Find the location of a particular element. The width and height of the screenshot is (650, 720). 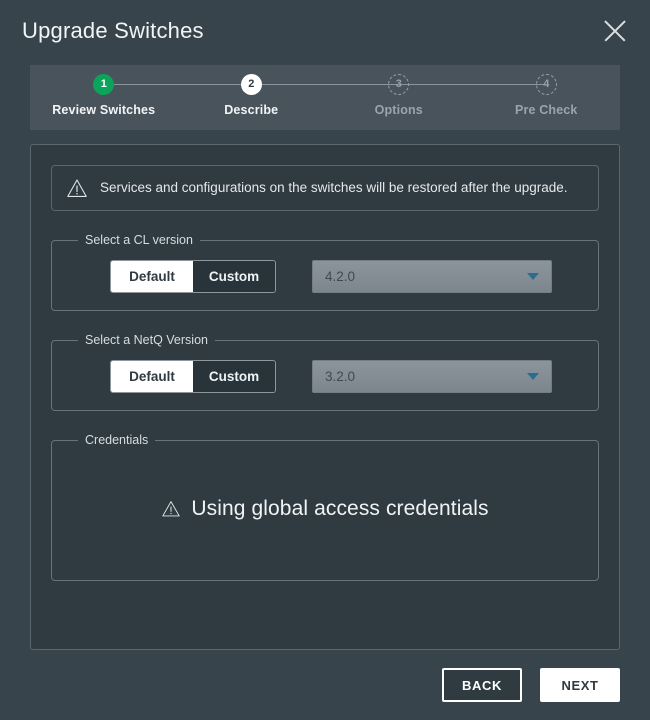

step-label: Pre Check is located at coordinates (546, 110).